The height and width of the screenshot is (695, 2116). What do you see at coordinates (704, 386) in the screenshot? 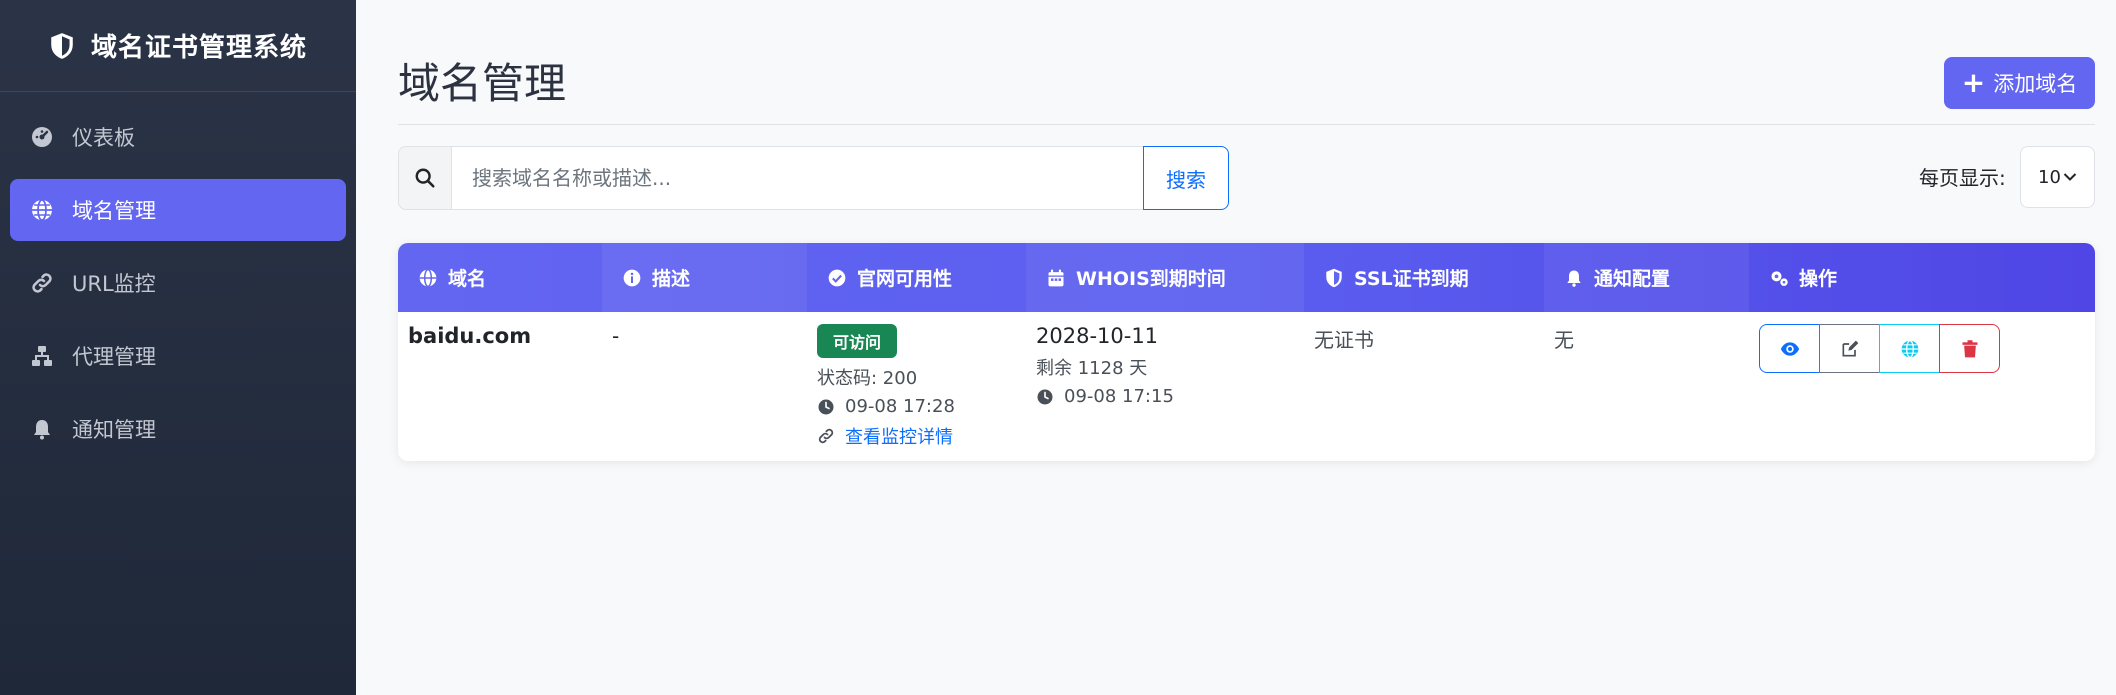
I see `cell-description: -` at bounding box center [704, 386].